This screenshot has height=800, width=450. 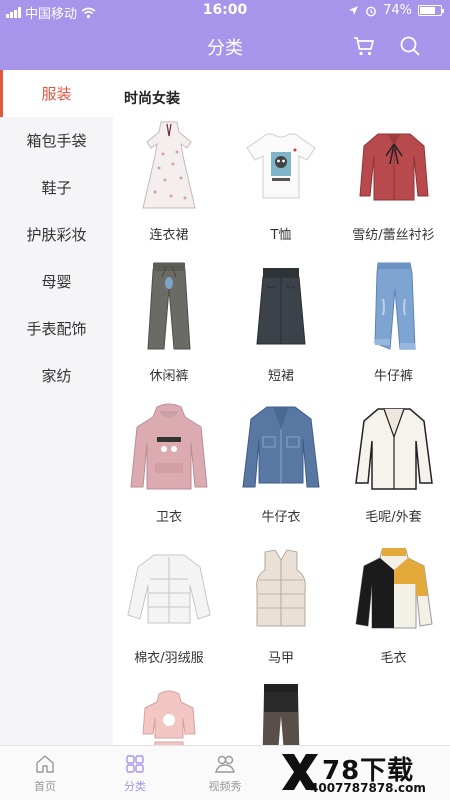 I want to click on denim-jacket-icon, so click(x=281, y=446).